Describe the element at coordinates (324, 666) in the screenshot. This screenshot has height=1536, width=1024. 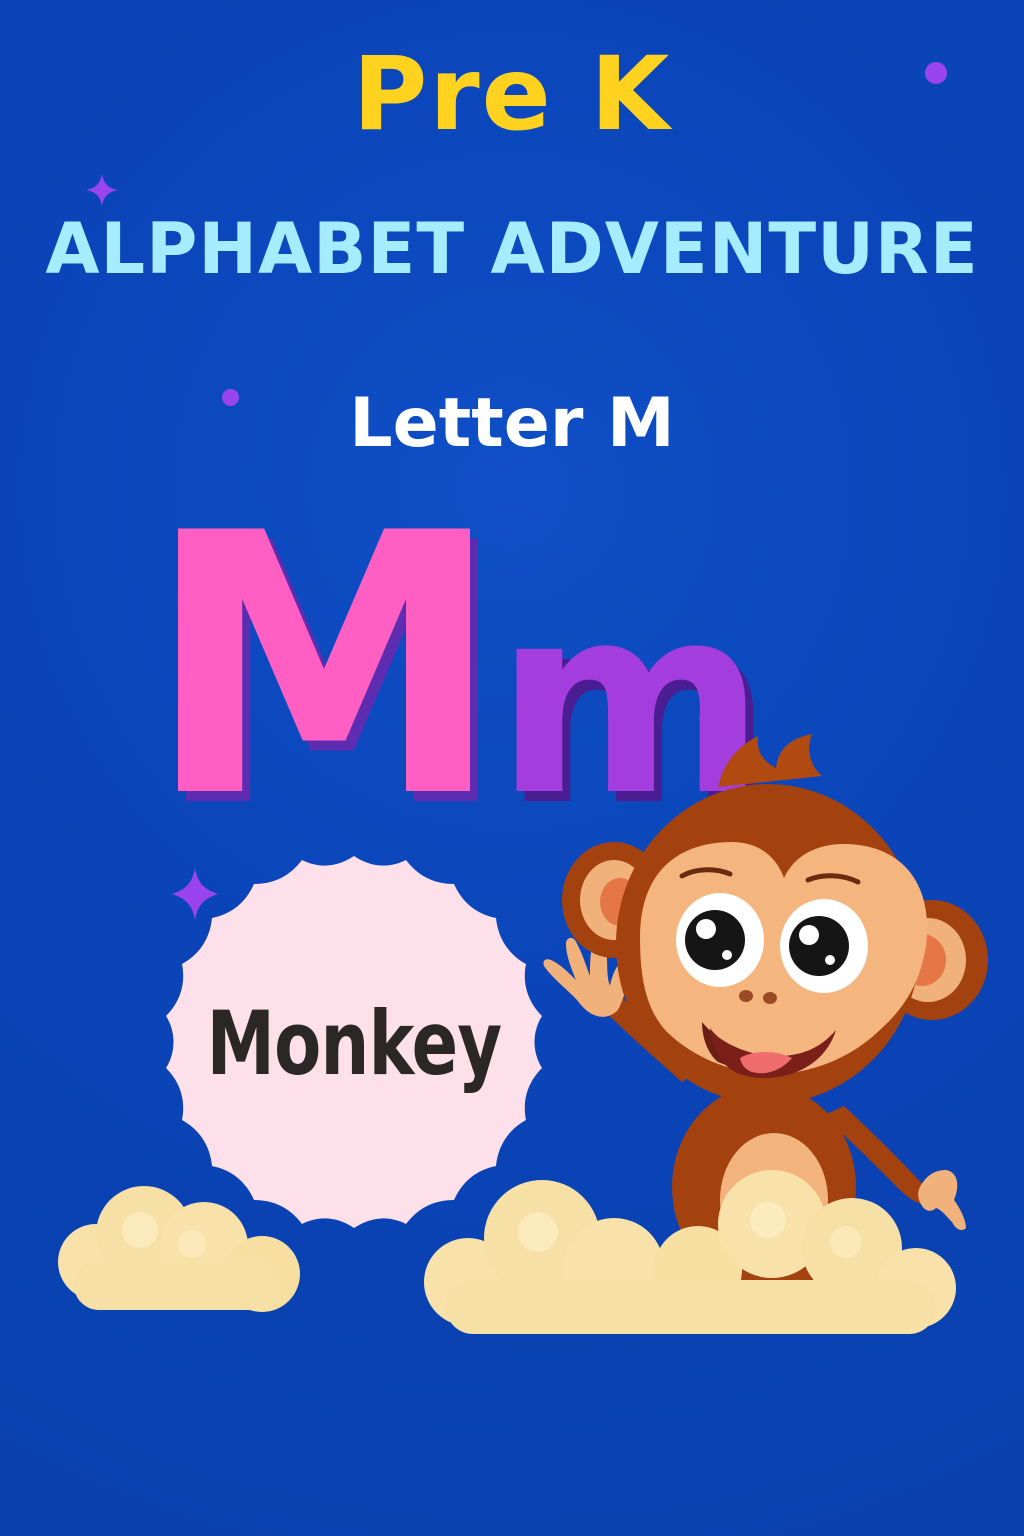
I see `uppercase-letter: M` at that location.